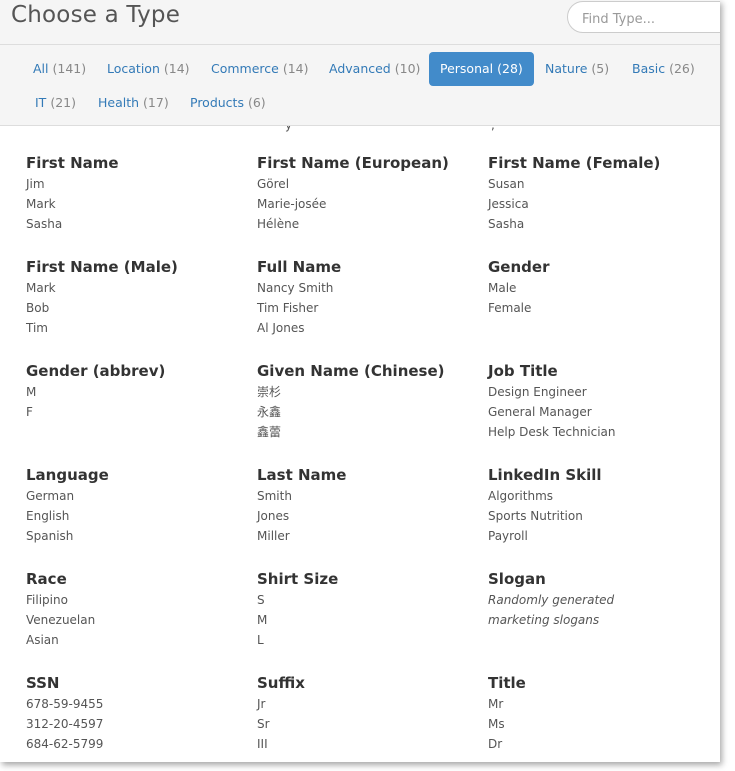 The image size is (735, 771). What do you see at coordinates (148, 69) in the screenshot?
I see `tab-location: Location (14)` at bounding box center [148, 69].